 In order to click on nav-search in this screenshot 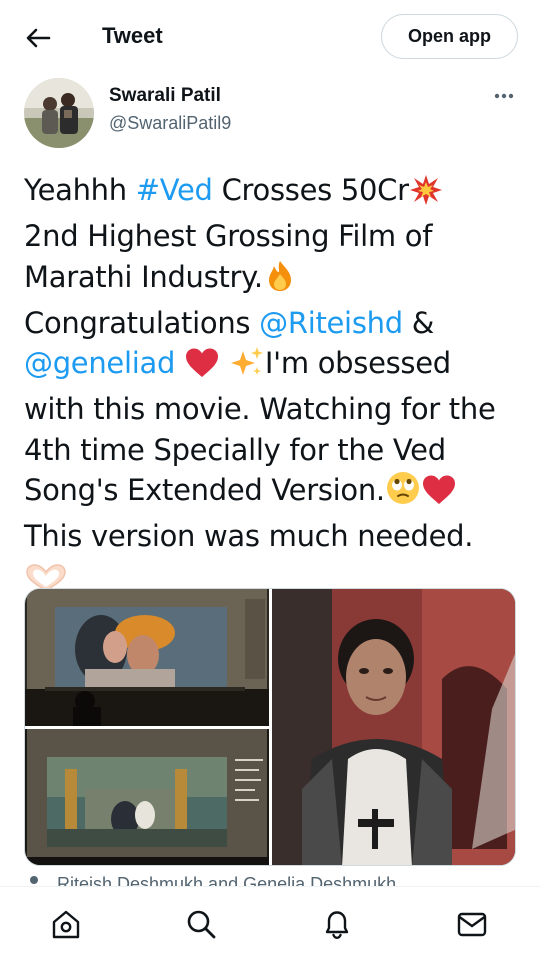, I will do `click(201, 924)`.